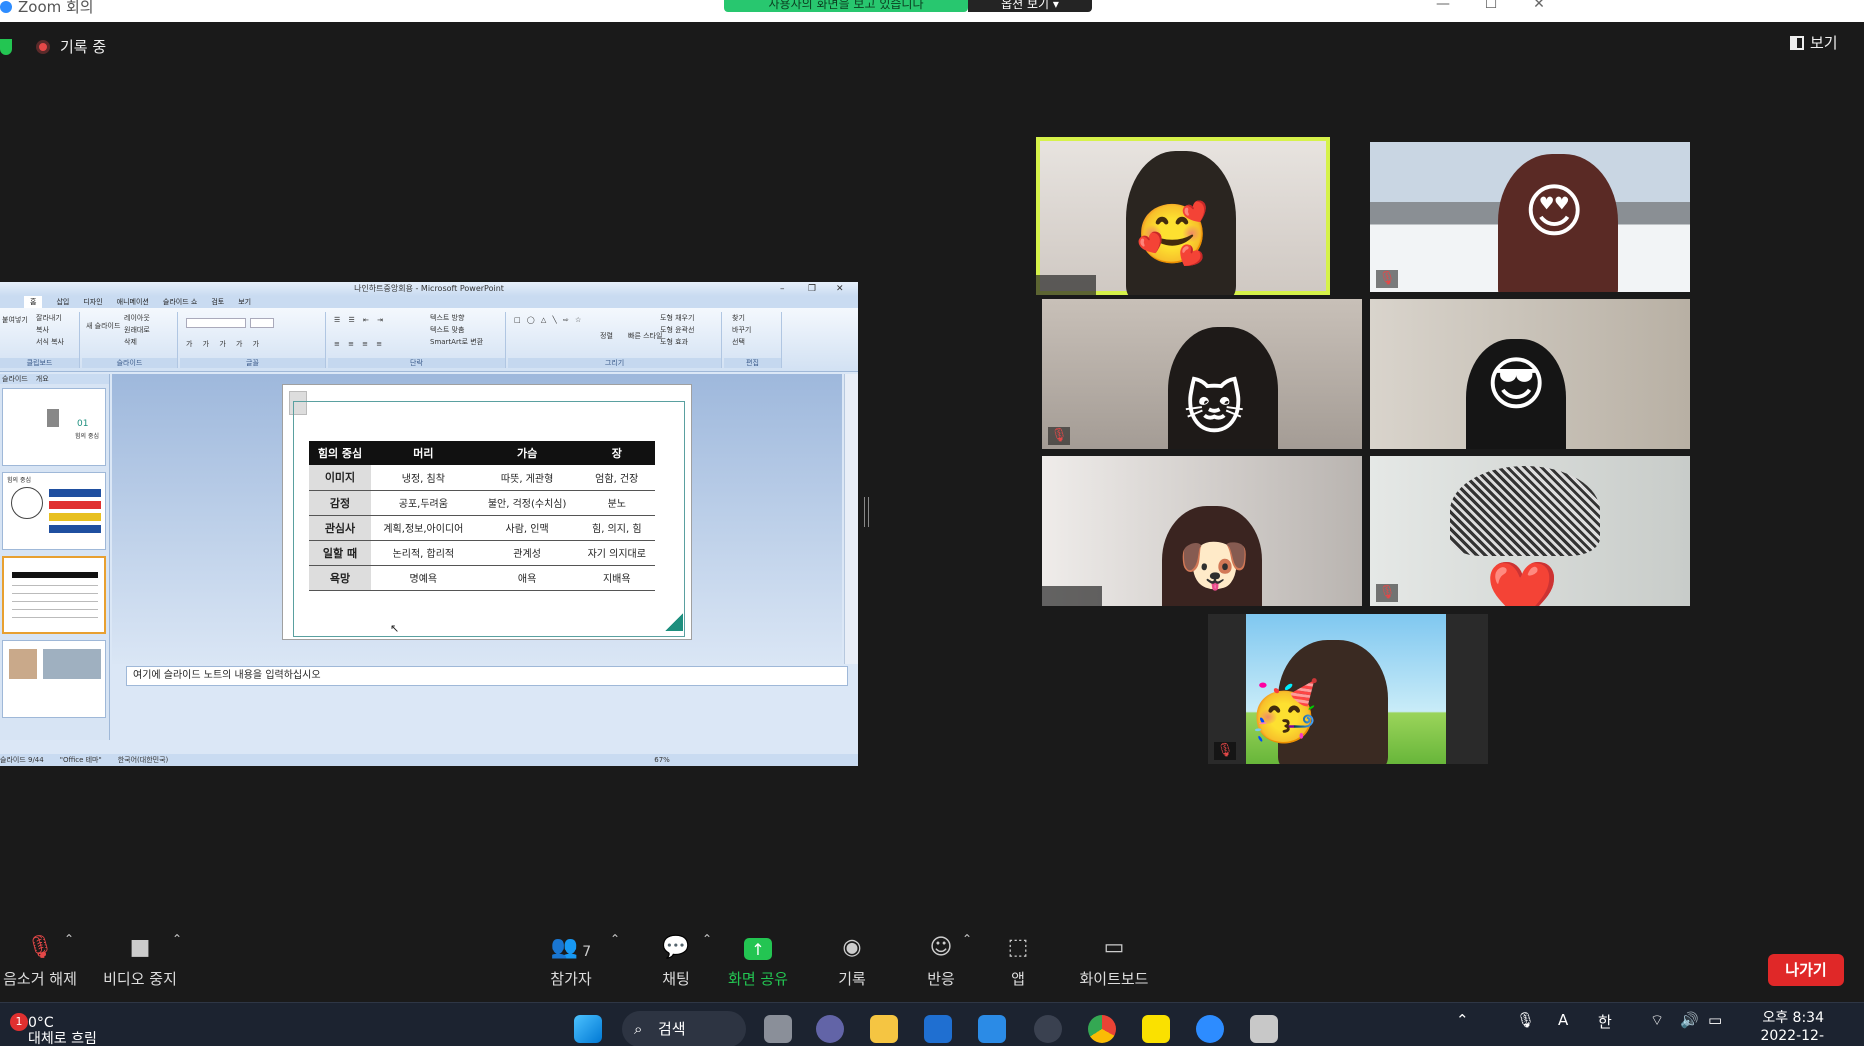 The height and width of the screenshot is (1046, 1864). I want to click on slide-notes-field: 여기에 슬라이드 노트의 내용을 입력하십시오, so click(487, 676).